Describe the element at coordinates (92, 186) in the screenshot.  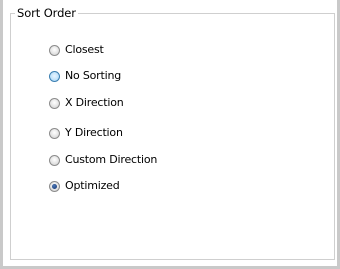
I see `radio-label-optimized: Optimized` at that location.